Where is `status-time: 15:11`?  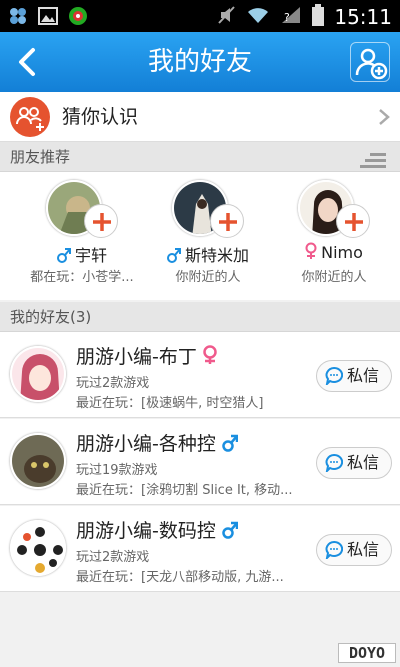
status-time: 15:11 is located at coordinates (363, 17).